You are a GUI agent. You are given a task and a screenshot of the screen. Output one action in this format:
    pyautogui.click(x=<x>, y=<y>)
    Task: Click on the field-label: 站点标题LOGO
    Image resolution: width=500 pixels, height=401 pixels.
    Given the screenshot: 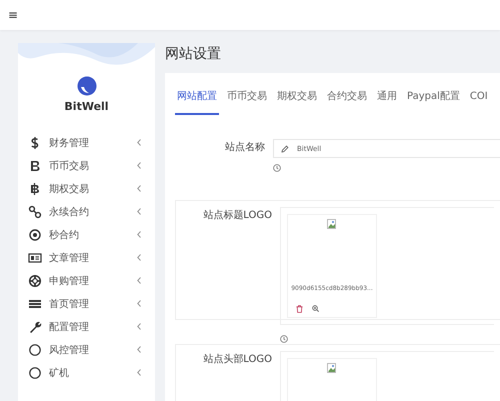 What is the action you would take?
    pyautogui.click(x=237, y=215)
    